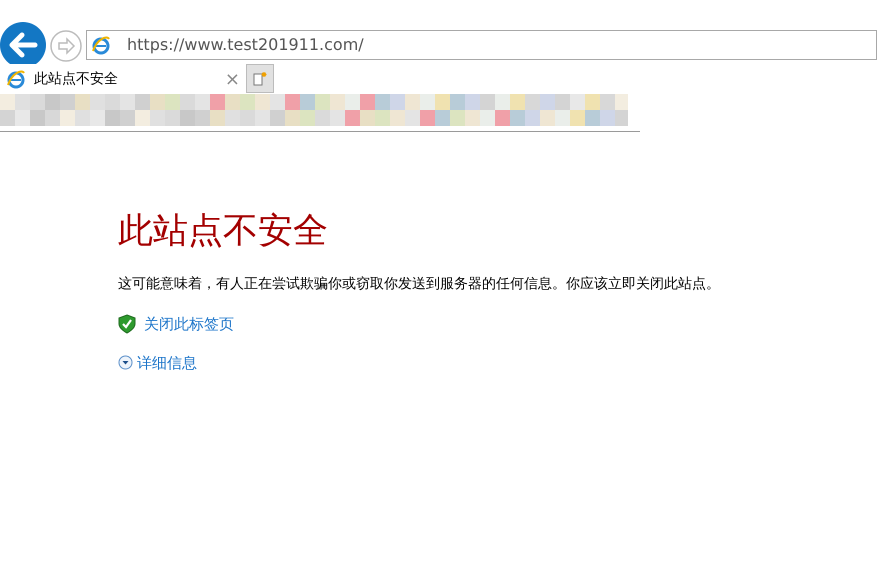 The height and width of the screenshot is (583, 877). I want to click on new-tab-icon, so click(260, 78).